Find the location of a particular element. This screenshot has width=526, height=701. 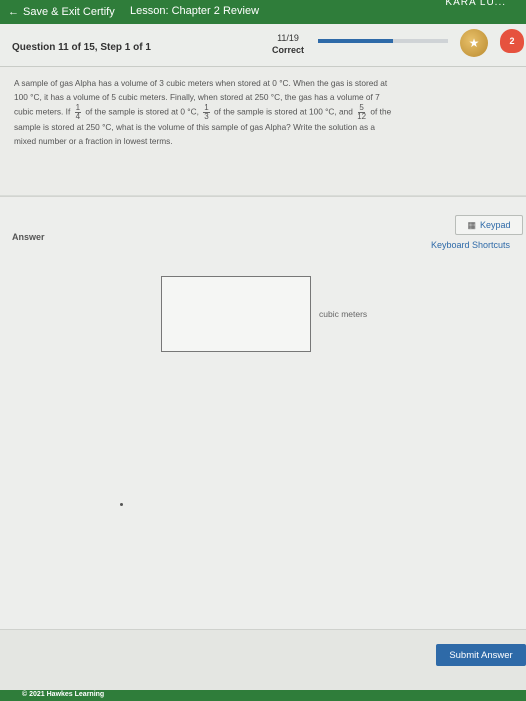

denominator: 12 is located at coordinates (362, 117).